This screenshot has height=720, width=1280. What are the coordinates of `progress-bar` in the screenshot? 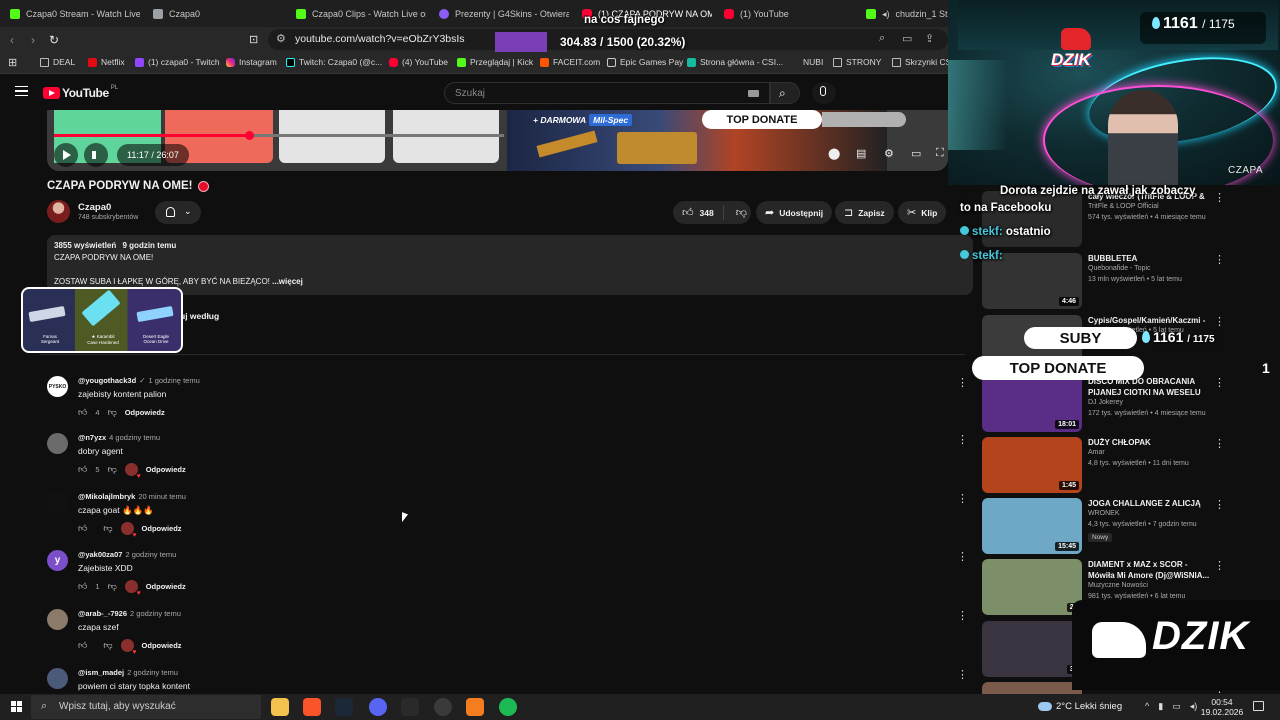 It's located at (279, 135).